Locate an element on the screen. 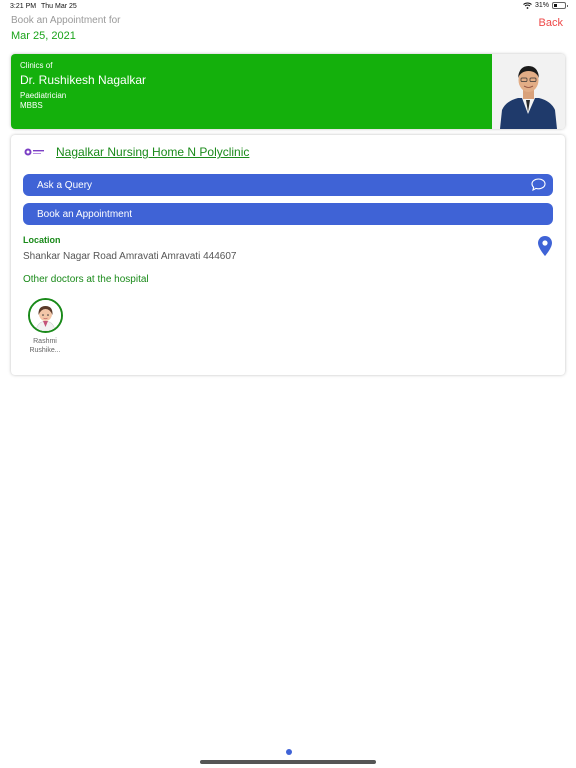 Image resolution: width=576 pixels, height=768 pixels. other-doctors-title: Other doctors at the hospital is located at coordinates (86, 279).